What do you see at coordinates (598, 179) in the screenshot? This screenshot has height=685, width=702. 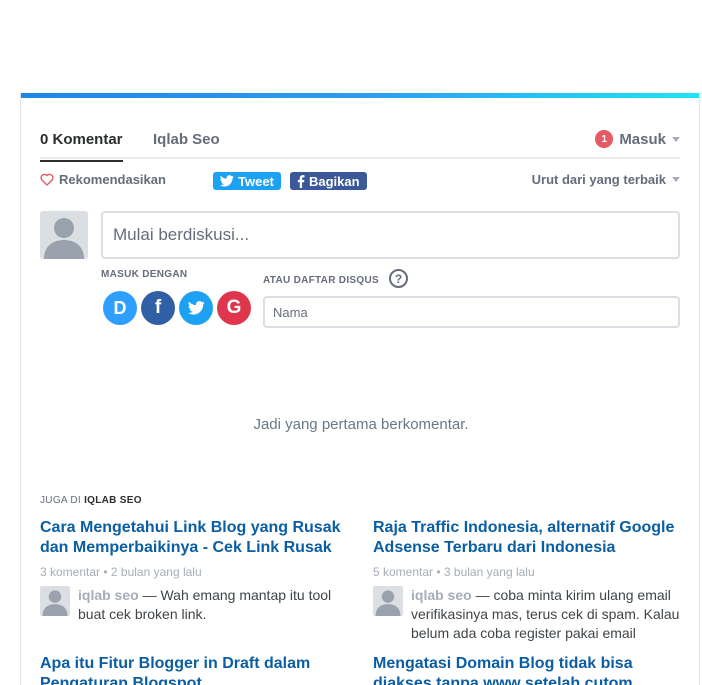 I see `sort-label: Urut dari yang terbaik` at bounding box center [598, 179].